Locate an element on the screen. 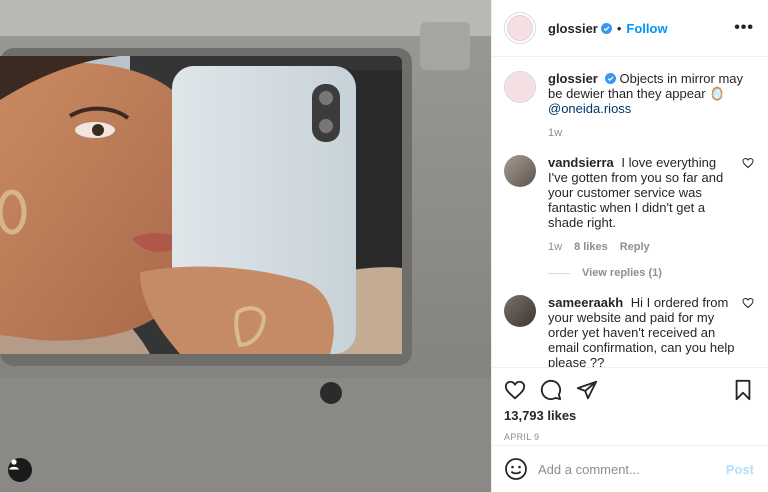  comment-likes: 8 likes is located at coordinates (591, 247).